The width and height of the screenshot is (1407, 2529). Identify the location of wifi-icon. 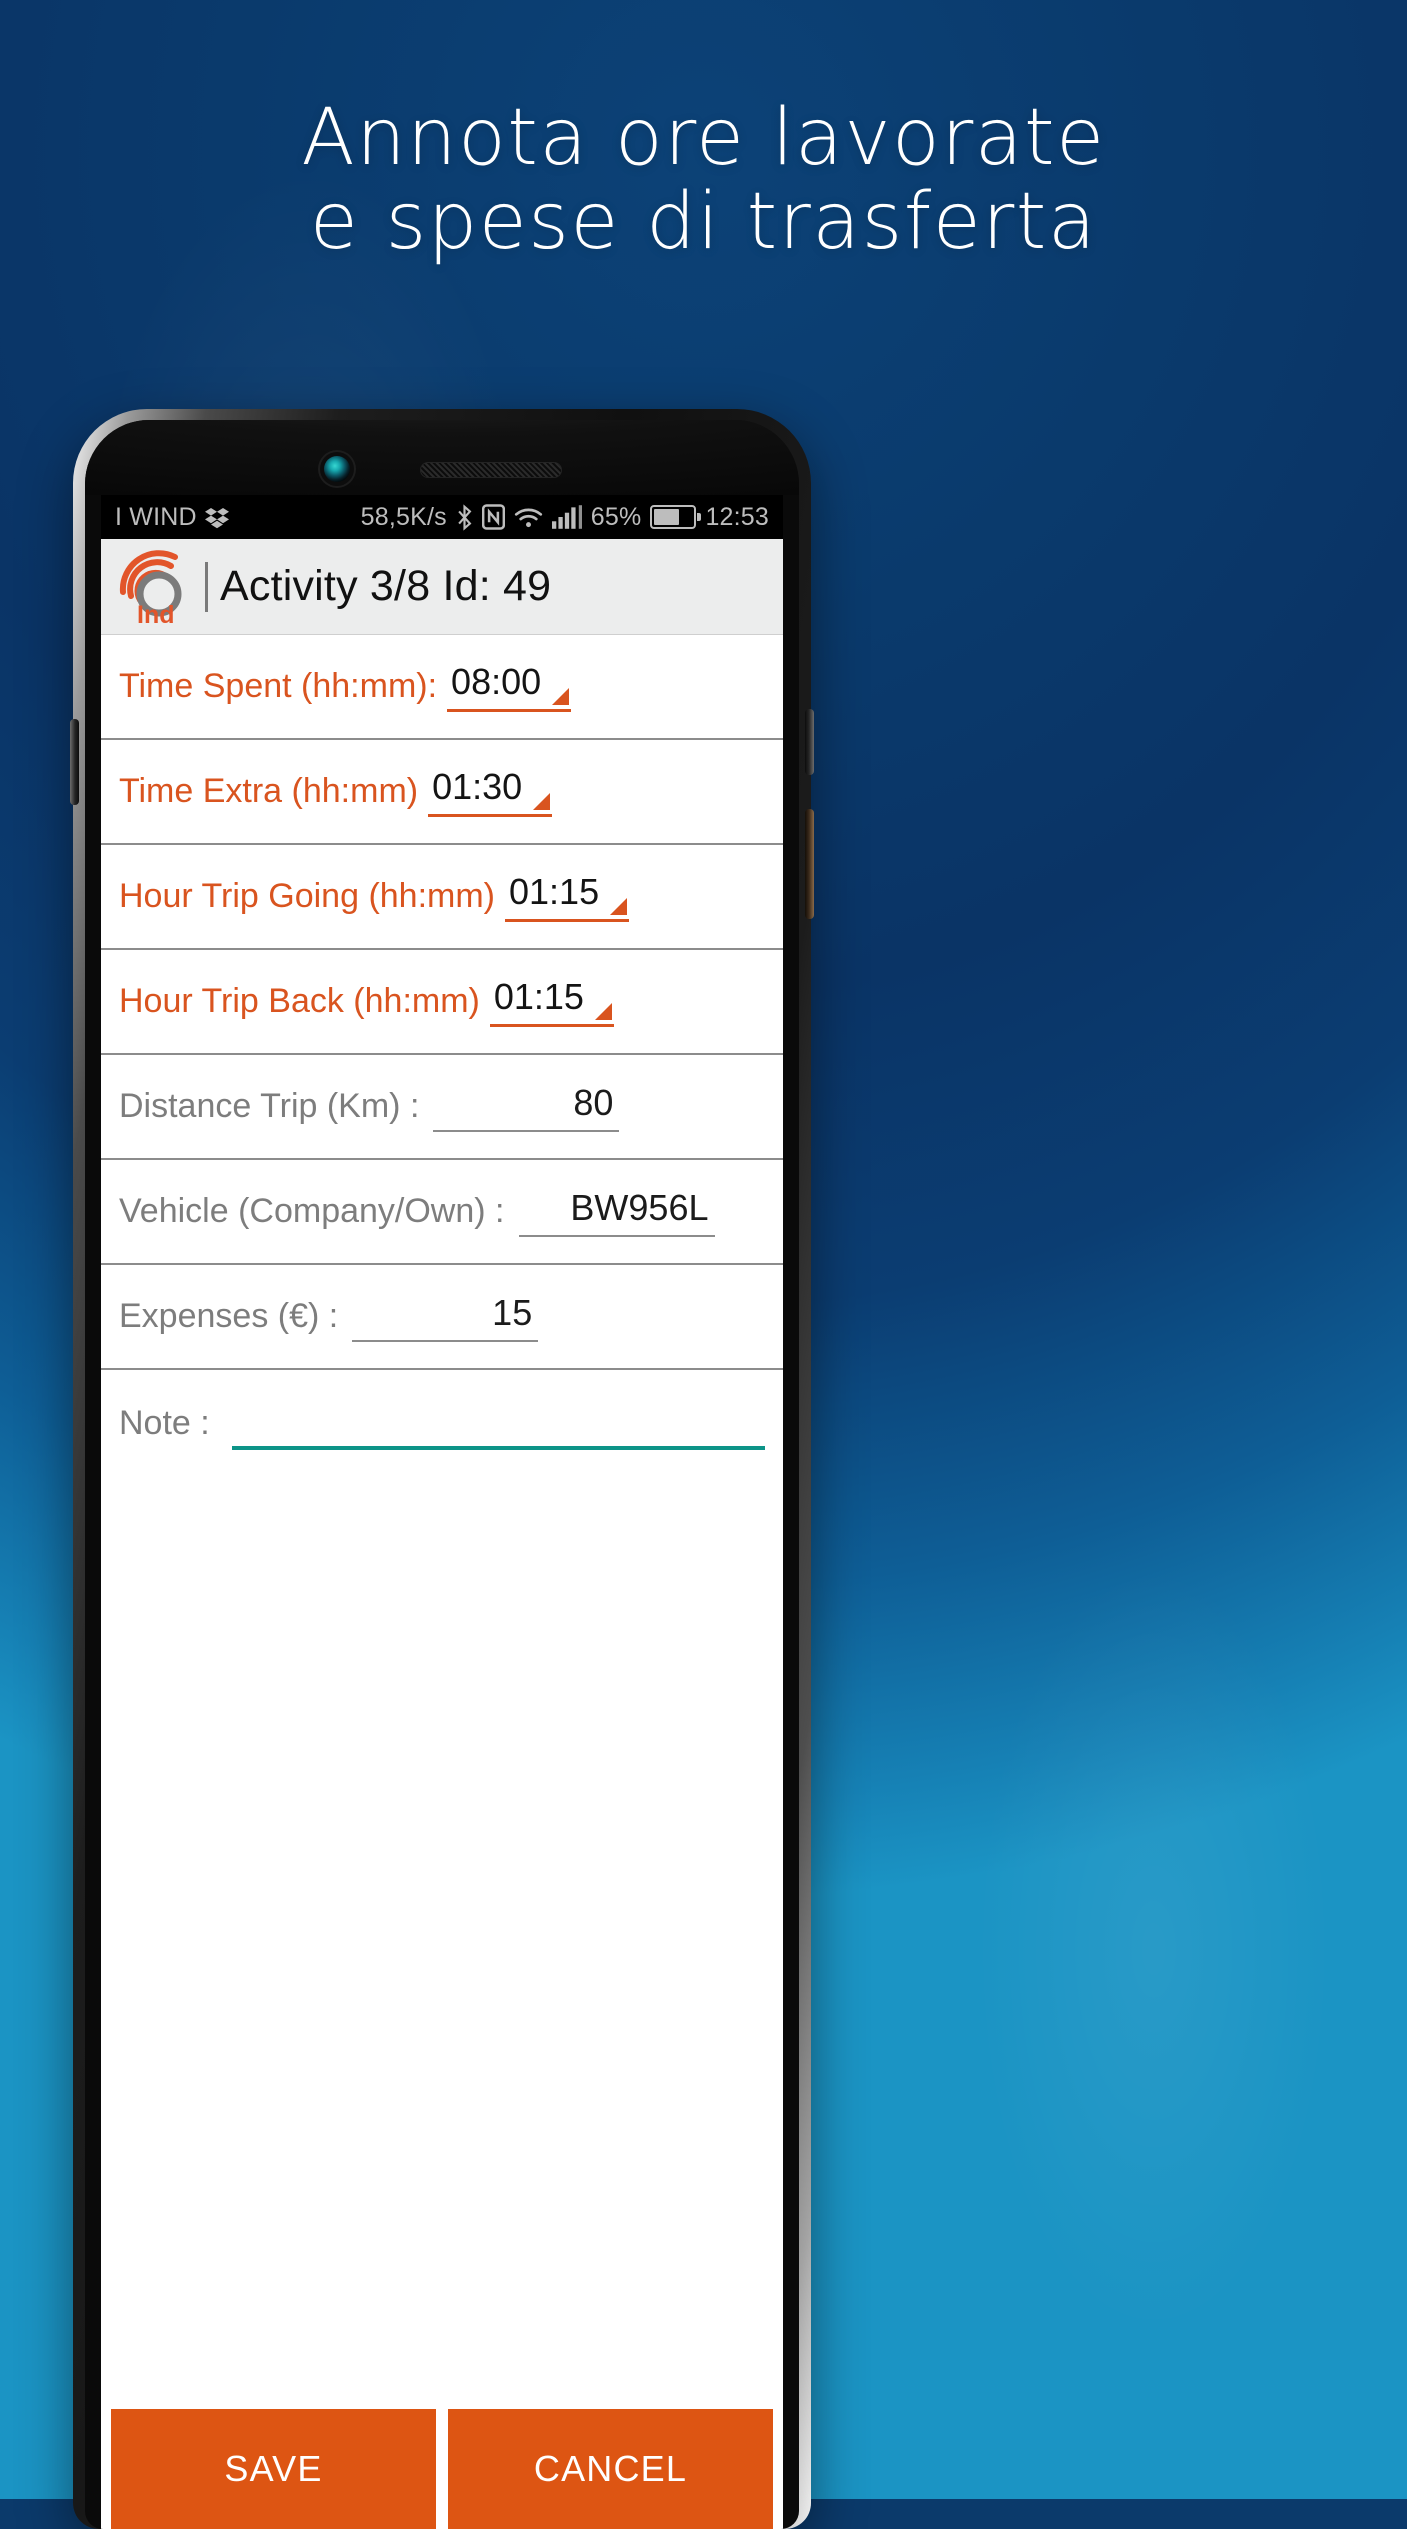
(528, 517).